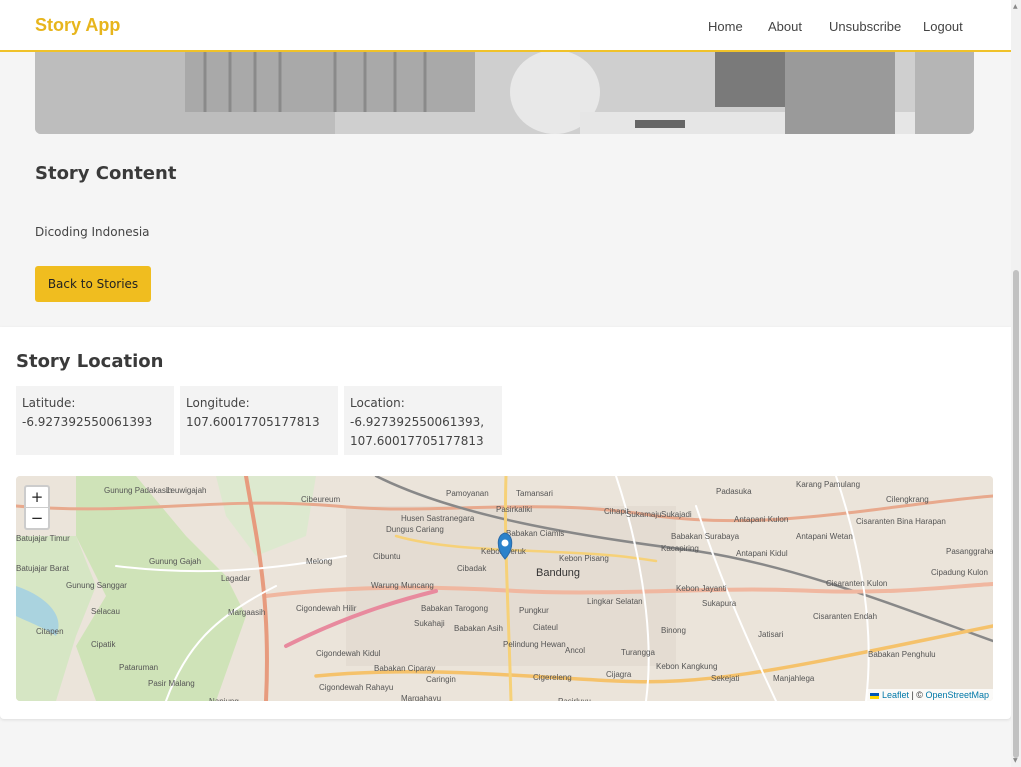  I want to click on map-place-label: Babakan Asih, so click(478, 628).